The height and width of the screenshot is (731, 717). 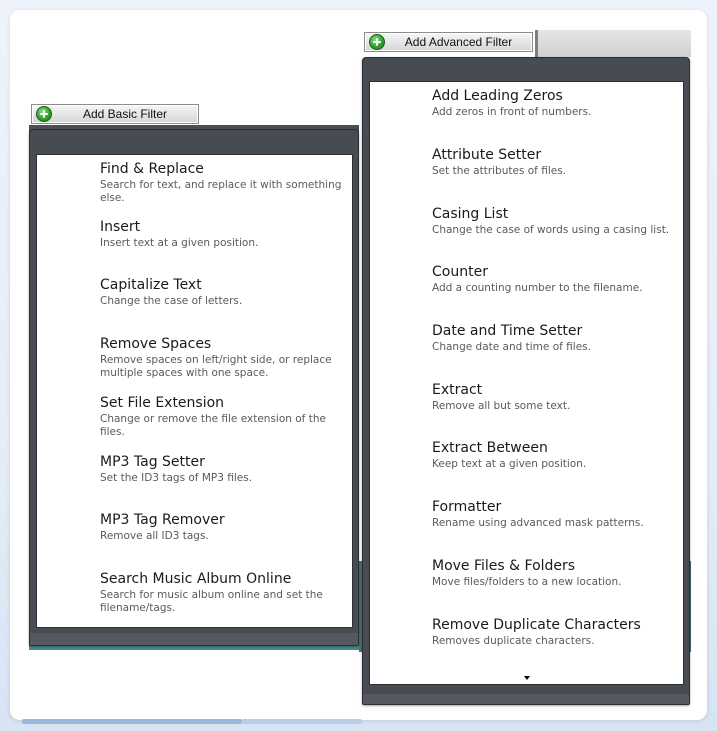 What do you see at coordinates (179, 243) in the screenshot?
I see `item-description: Insert text at a given position.` at bounding box center [179, 243].